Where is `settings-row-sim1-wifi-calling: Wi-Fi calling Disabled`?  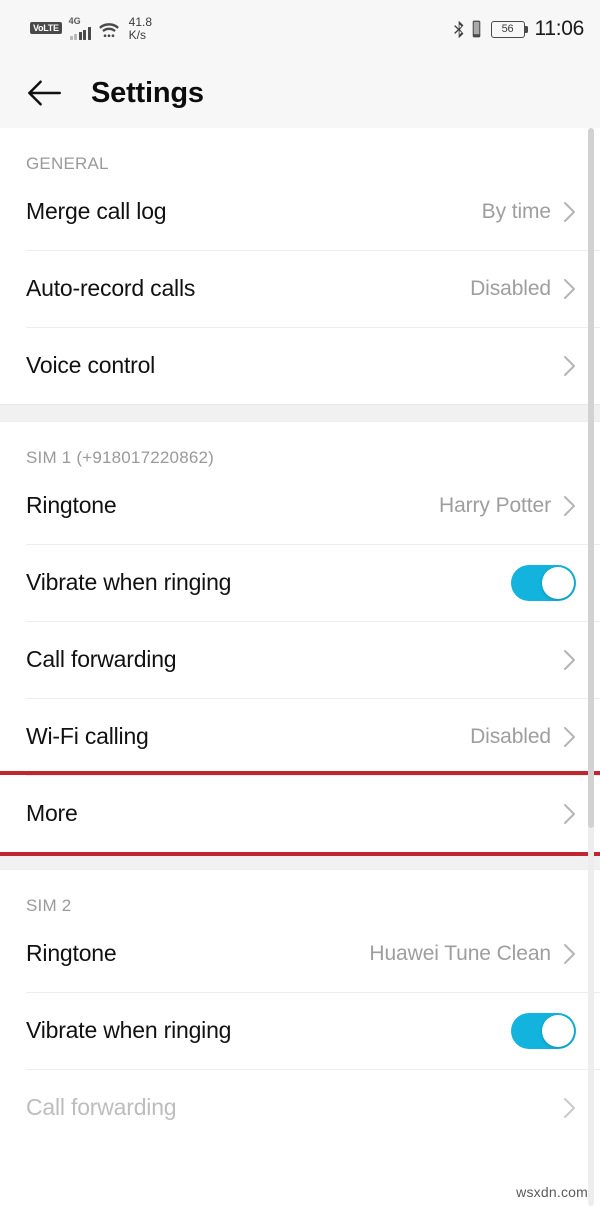
settings-row-sim1-wifi-calling: Wi-Fi calling Disabled is located at coordinates (300, 736).